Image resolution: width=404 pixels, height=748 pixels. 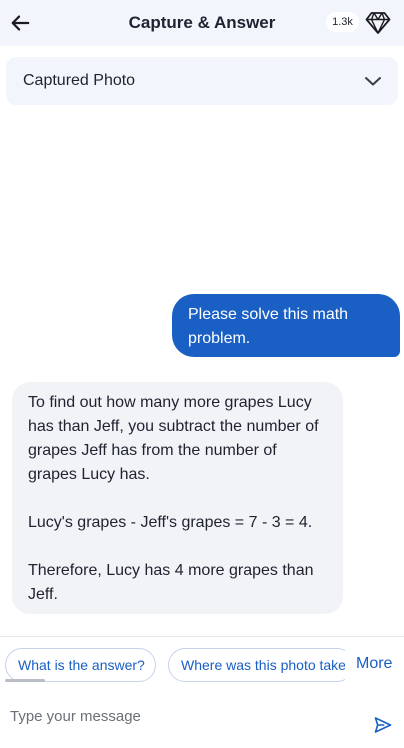 I want to click on send-icon, so click(x=383, y=725).